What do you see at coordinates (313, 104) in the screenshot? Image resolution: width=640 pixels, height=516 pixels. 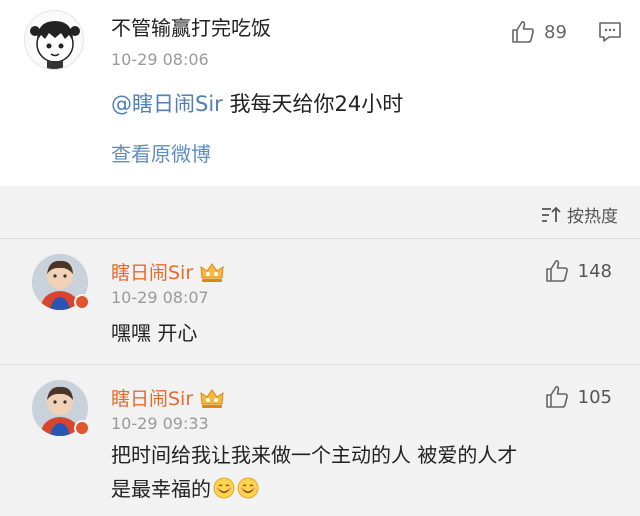 I see `post-body-text: 我每天给你24小时` at bounding box center [313, 104].